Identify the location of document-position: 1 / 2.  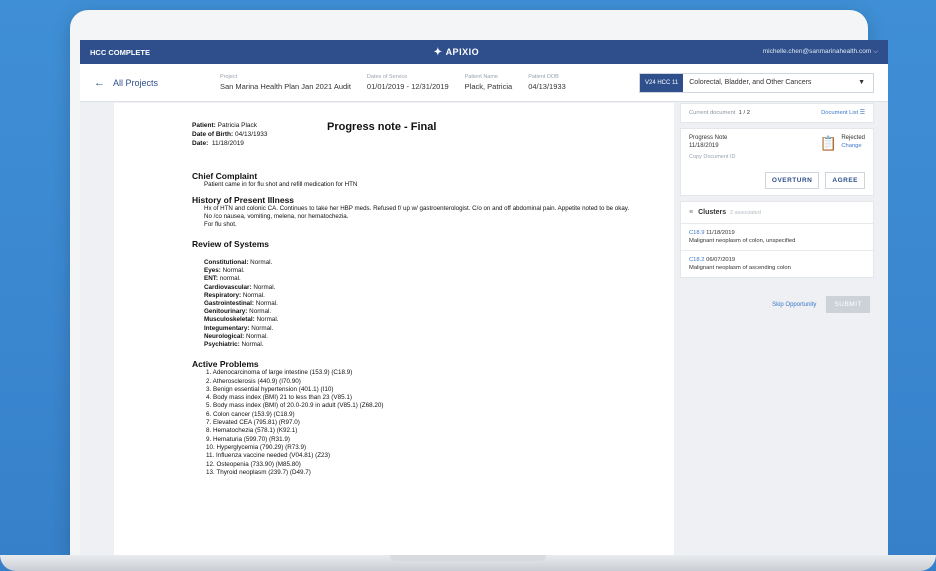
(744, 113).